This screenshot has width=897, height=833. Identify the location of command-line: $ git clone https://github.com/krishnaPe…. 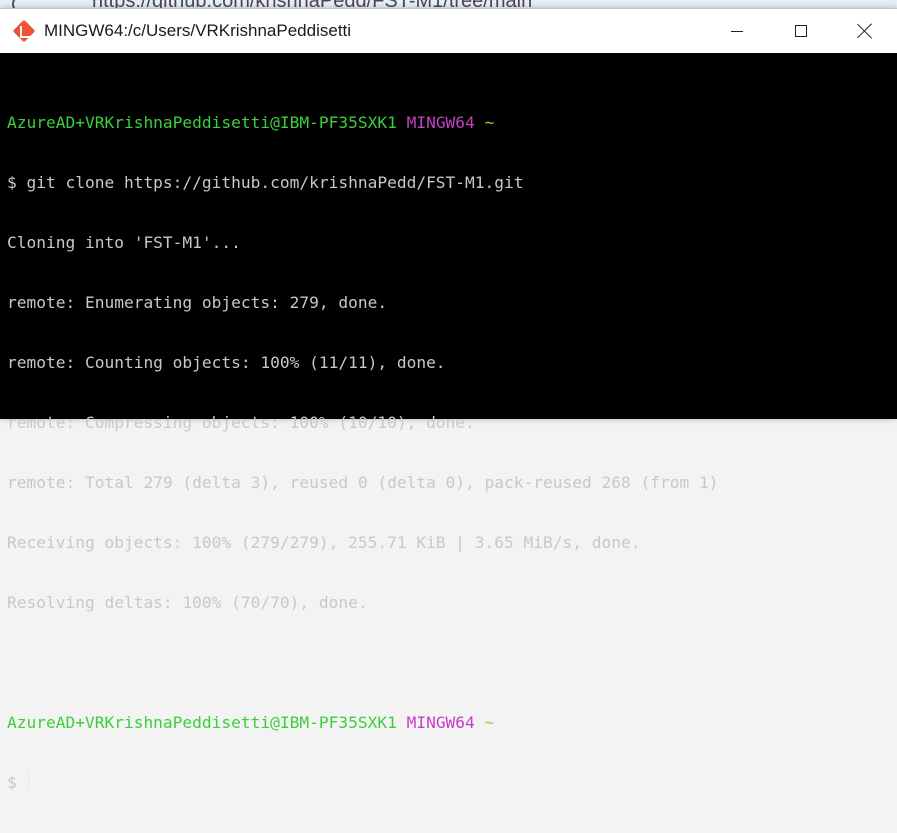
(265, 182).